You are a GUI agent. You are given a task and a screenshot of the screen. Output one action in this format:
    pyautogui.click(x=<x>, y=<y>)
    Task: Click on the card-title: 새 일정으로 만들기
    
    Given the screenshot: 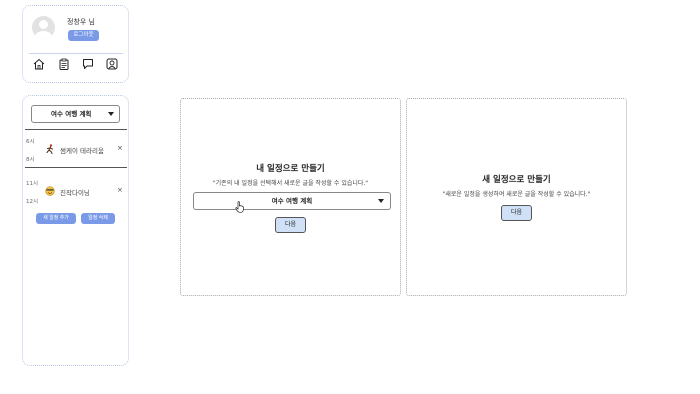 What is the action you would take?
    pyautogui.click(x=516, y=180)
    